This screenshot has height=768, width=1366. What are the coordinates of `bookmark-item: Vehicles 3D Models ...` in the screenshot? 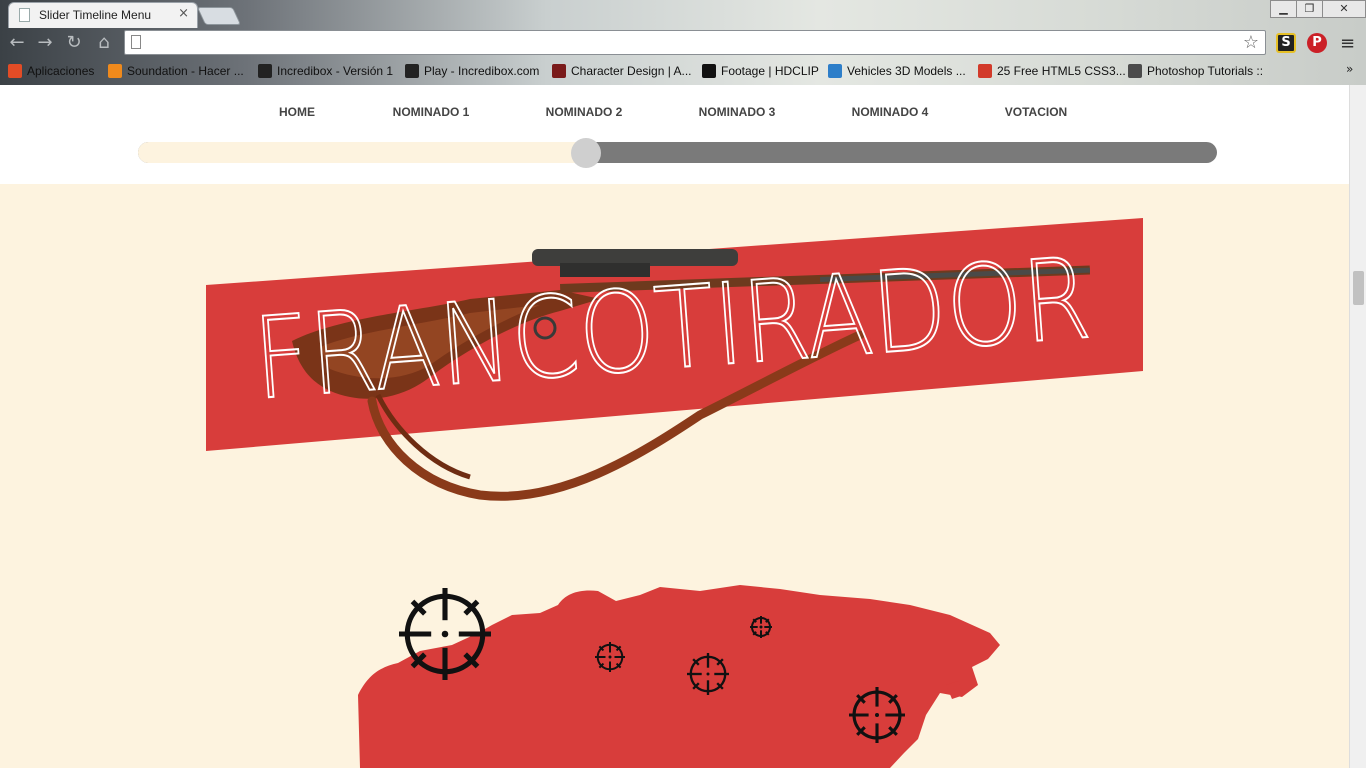 It's located at (897, 71).